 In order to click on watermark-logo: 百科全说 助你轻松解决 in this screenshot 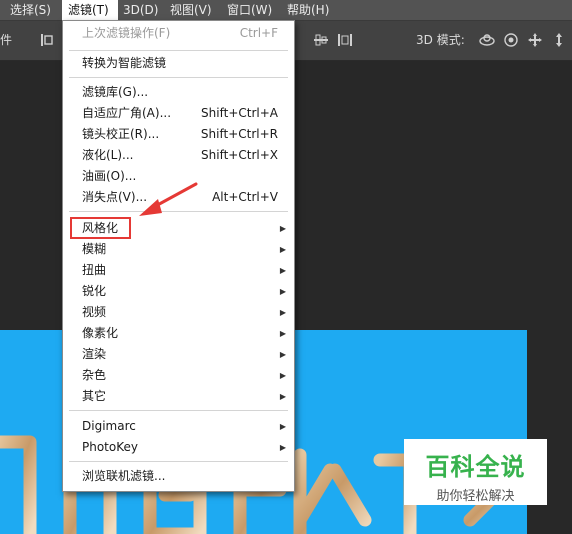, I will do `click(475, 472)`.